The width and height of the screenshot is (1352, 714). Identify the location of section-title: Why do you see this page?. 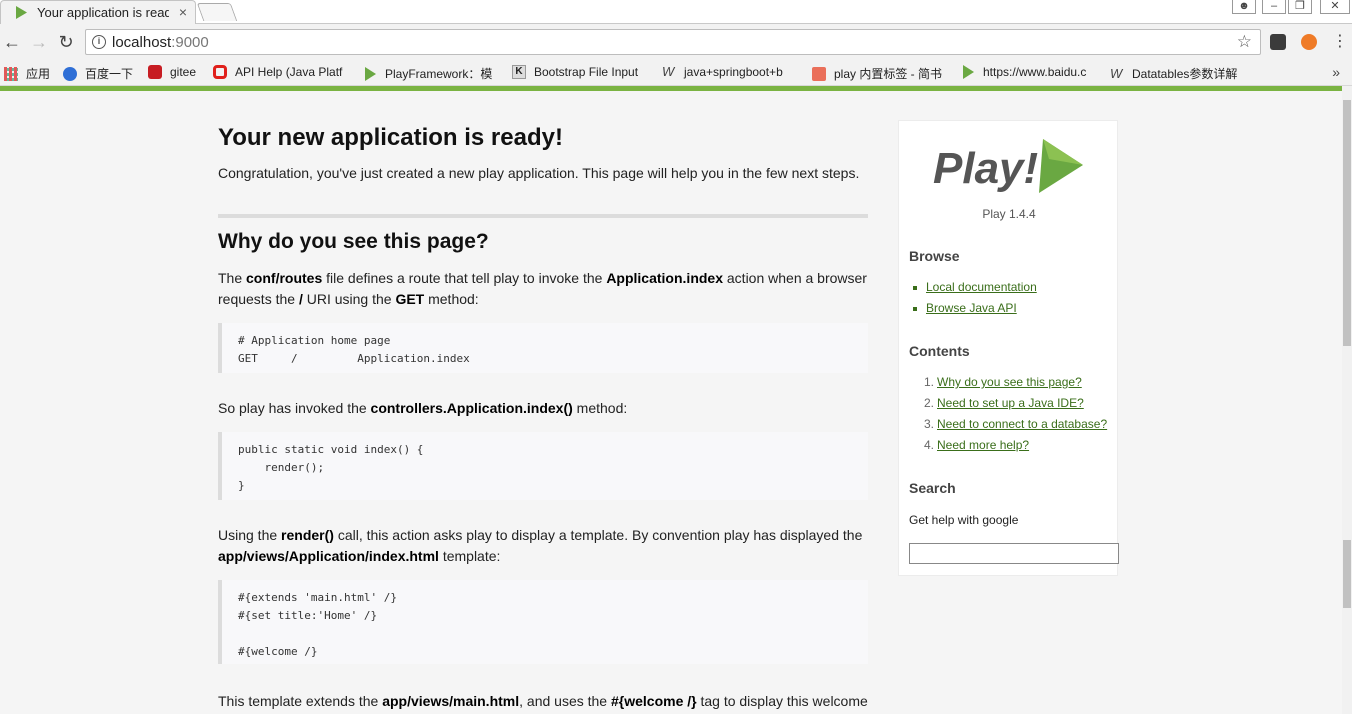
(353, 241).